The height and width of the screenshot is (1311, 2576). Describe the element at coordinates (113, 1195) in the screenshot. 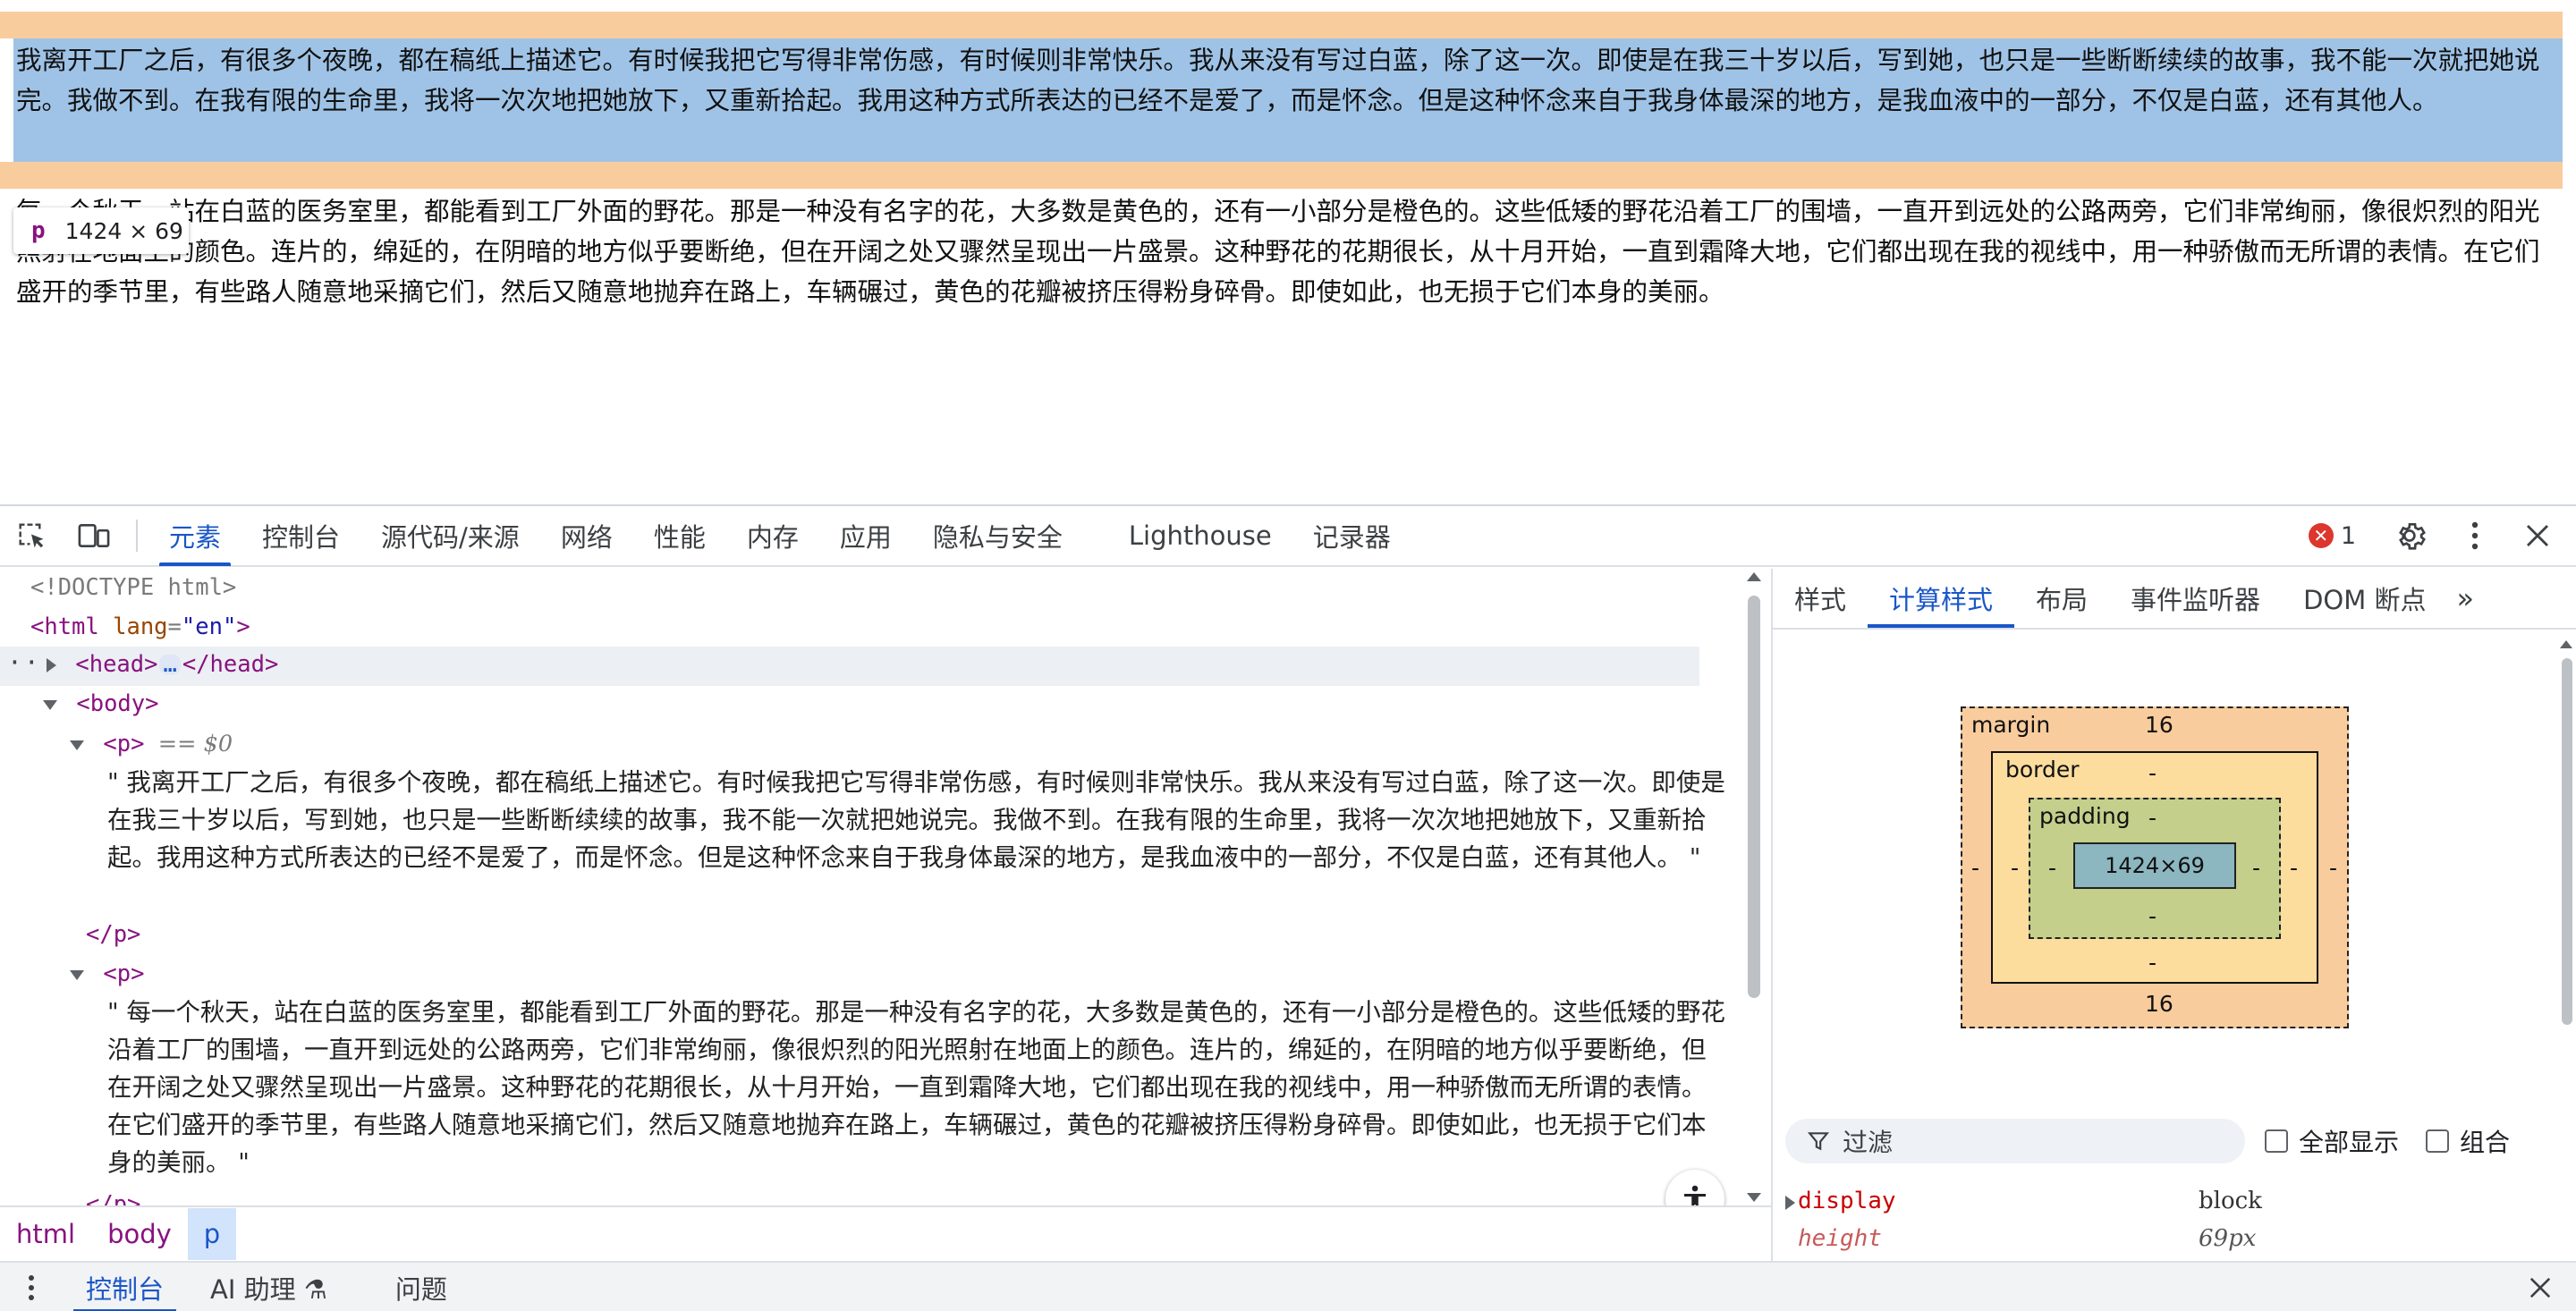

I see `p2-close: </p>` at that location.